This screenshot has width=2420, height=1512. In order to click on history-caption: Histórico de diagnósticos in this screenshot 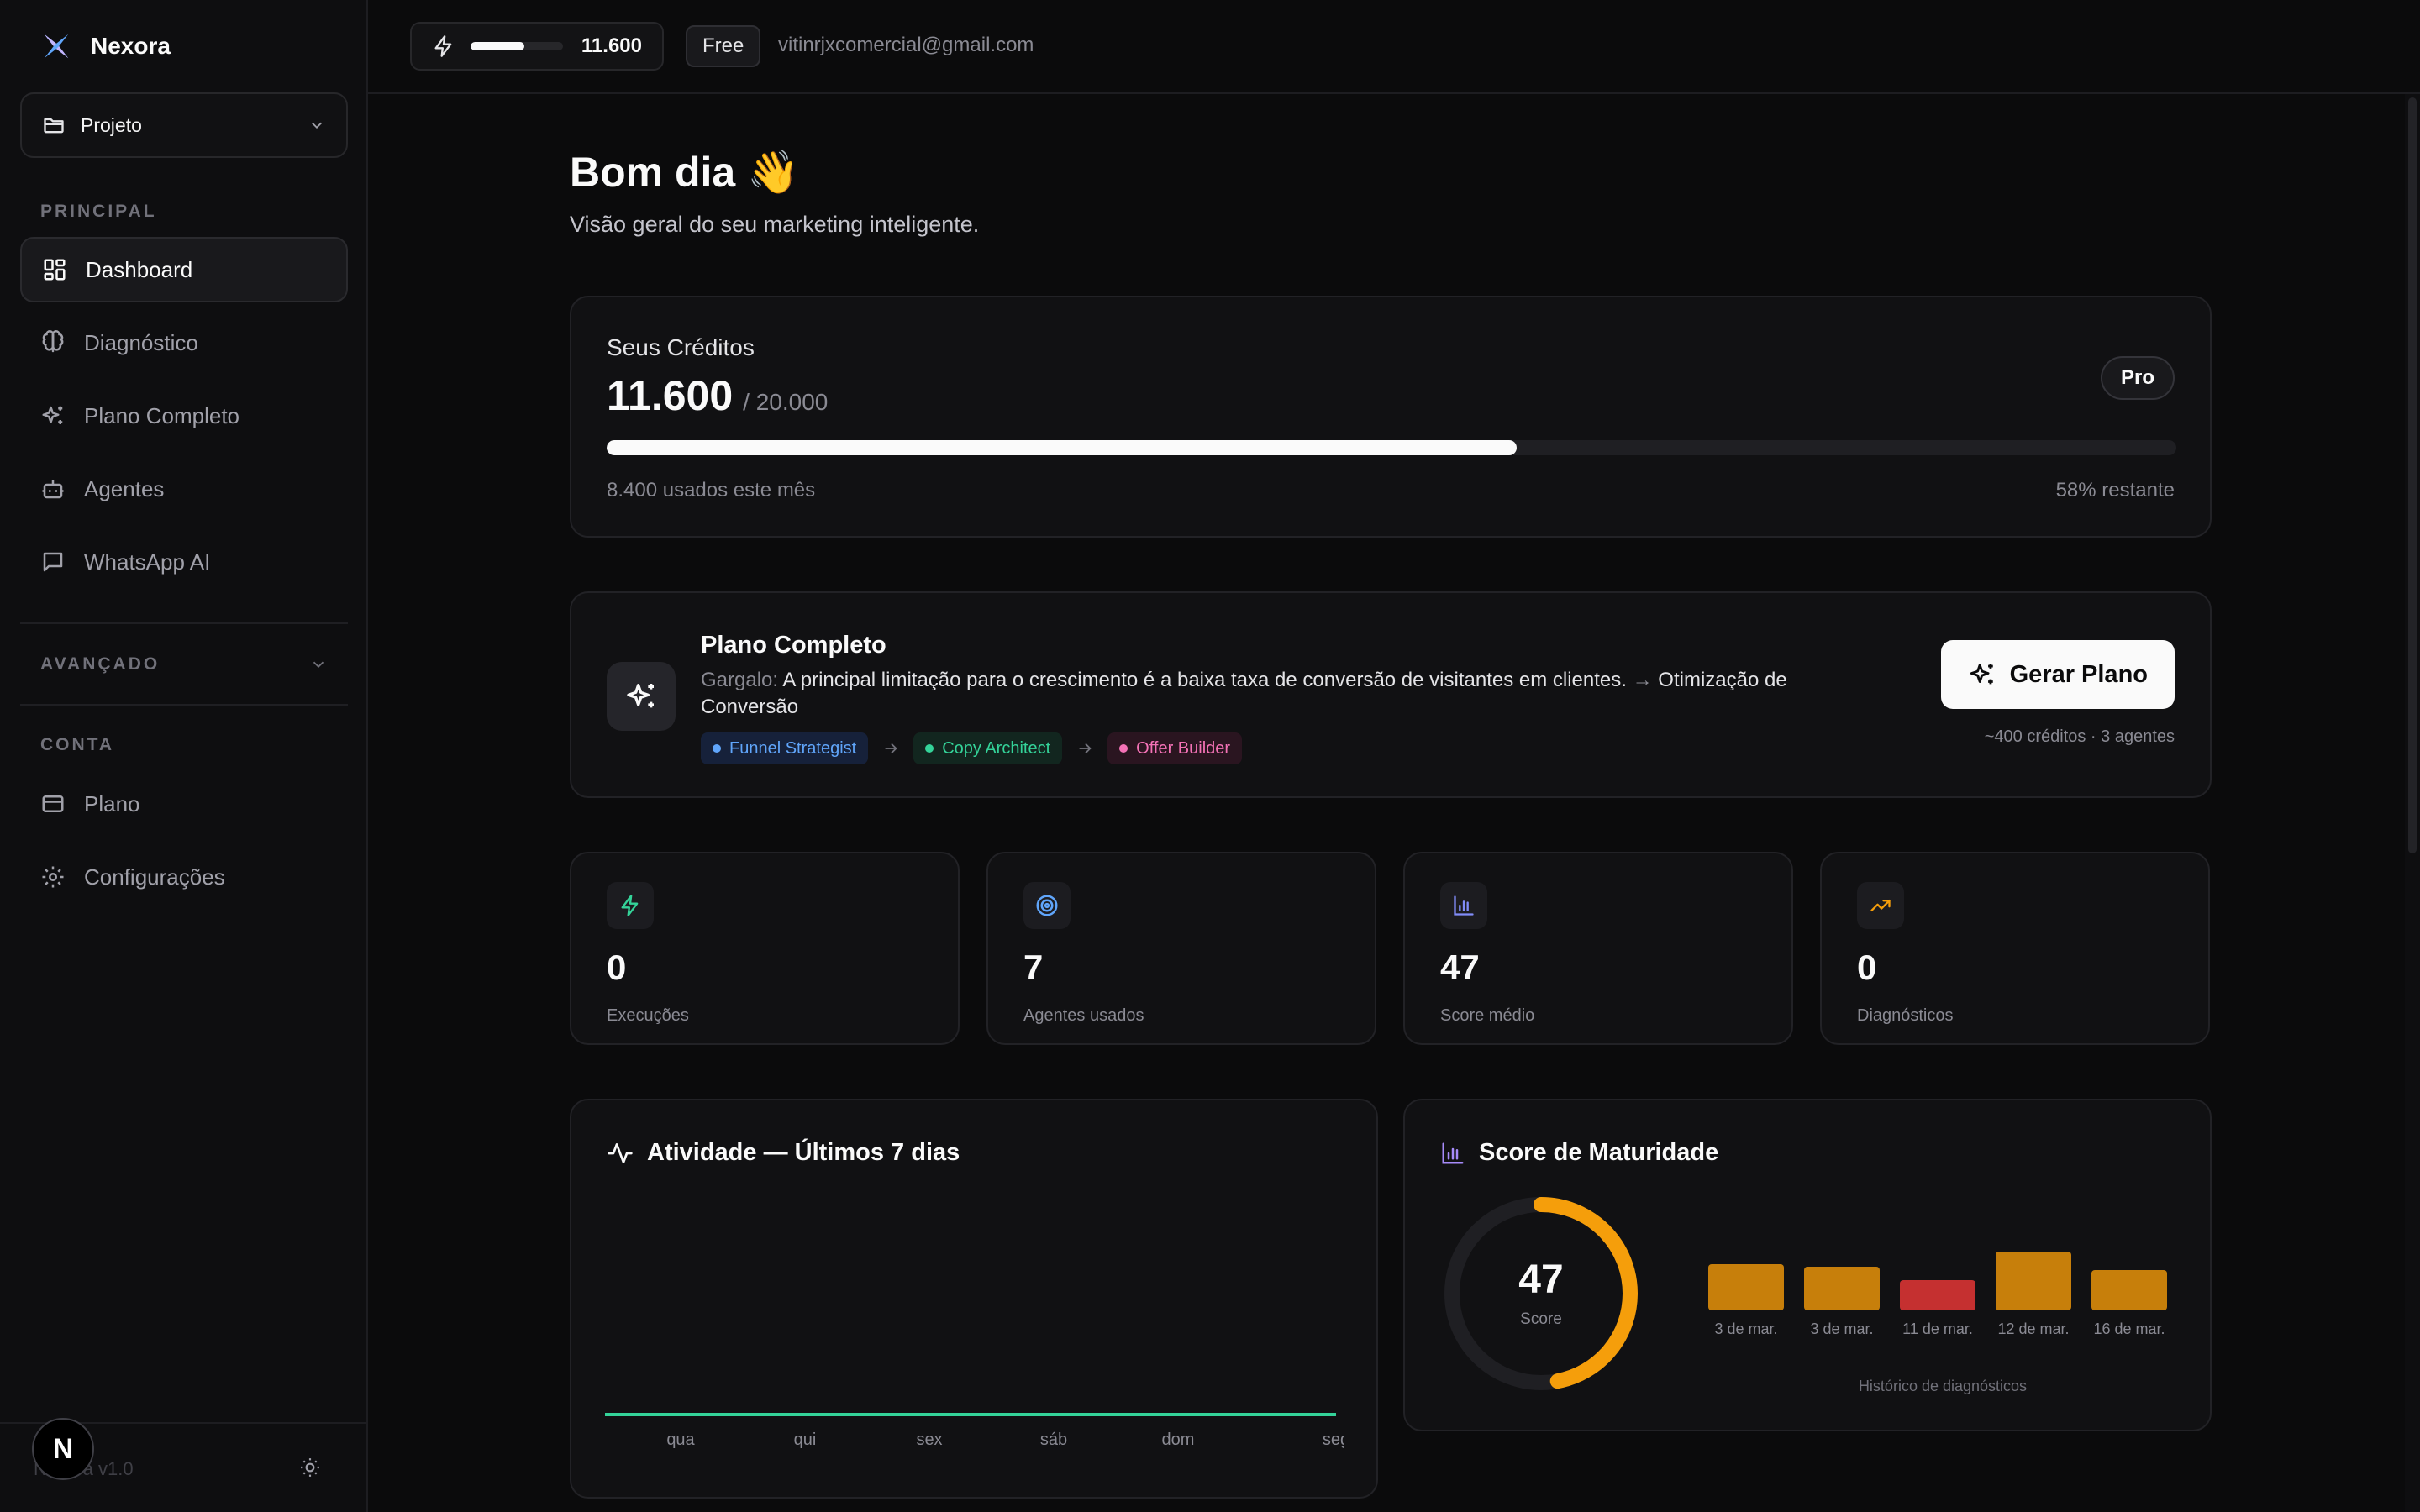, I will do `click(1943, 1386)`.